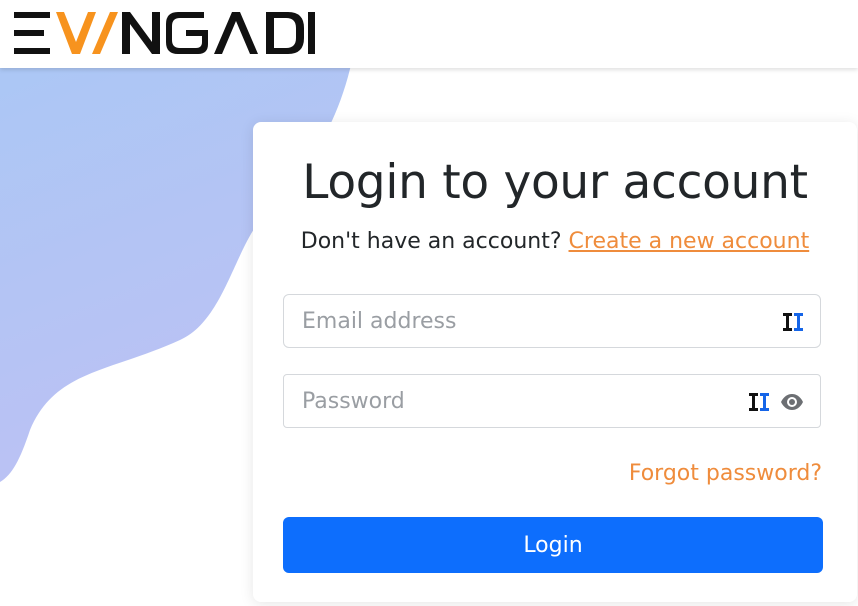  I want to click on login-button: Login, so click(553, 545).